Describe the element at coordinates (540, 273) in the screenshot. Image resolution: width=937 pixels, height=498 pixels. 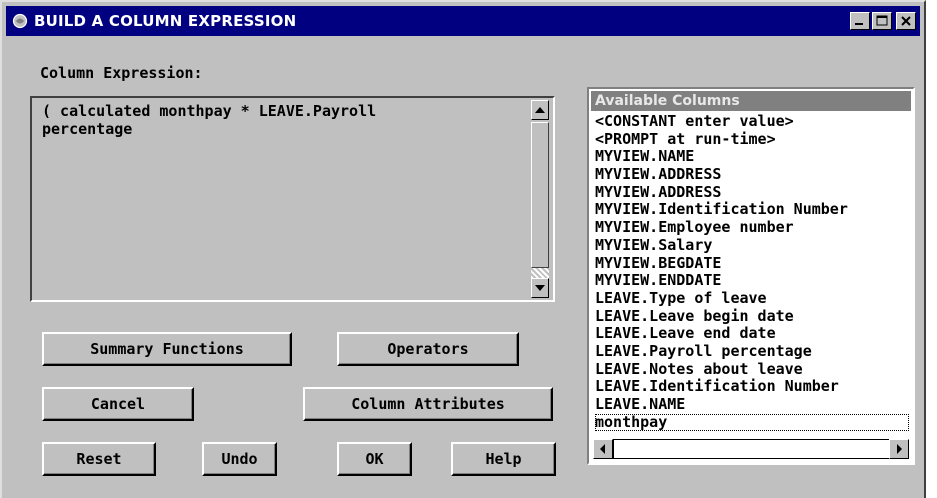
I see `scroll-track` at that location.